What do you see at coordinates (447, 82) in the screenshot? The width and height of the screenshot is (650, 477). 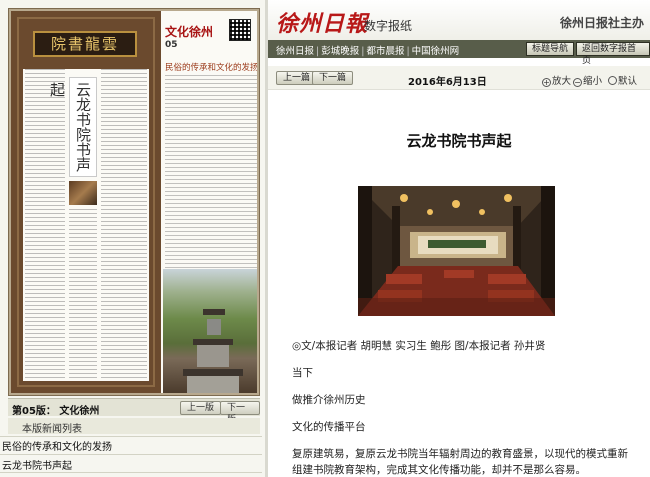 I see `issue-date: 2016年6月13日` at bounding box center [447, 82].